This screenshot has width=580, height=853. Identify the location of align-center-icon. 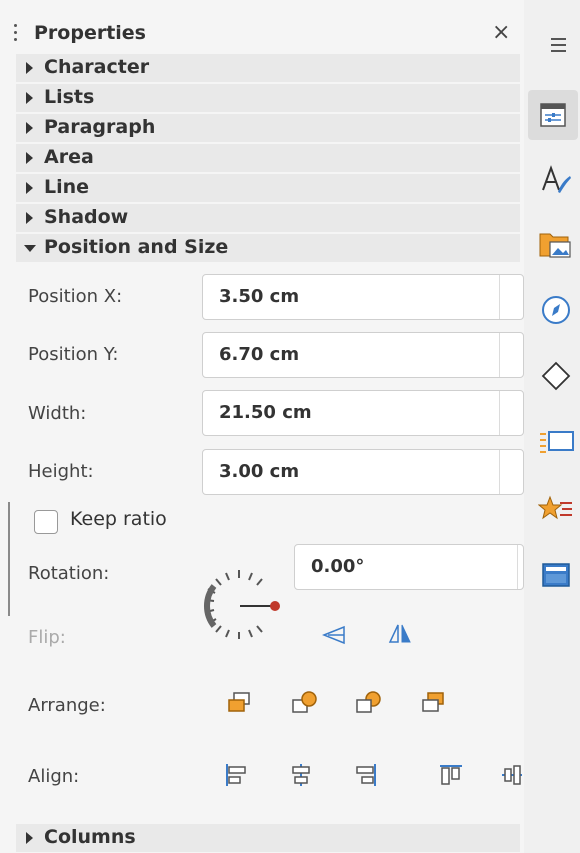
(301, 775).